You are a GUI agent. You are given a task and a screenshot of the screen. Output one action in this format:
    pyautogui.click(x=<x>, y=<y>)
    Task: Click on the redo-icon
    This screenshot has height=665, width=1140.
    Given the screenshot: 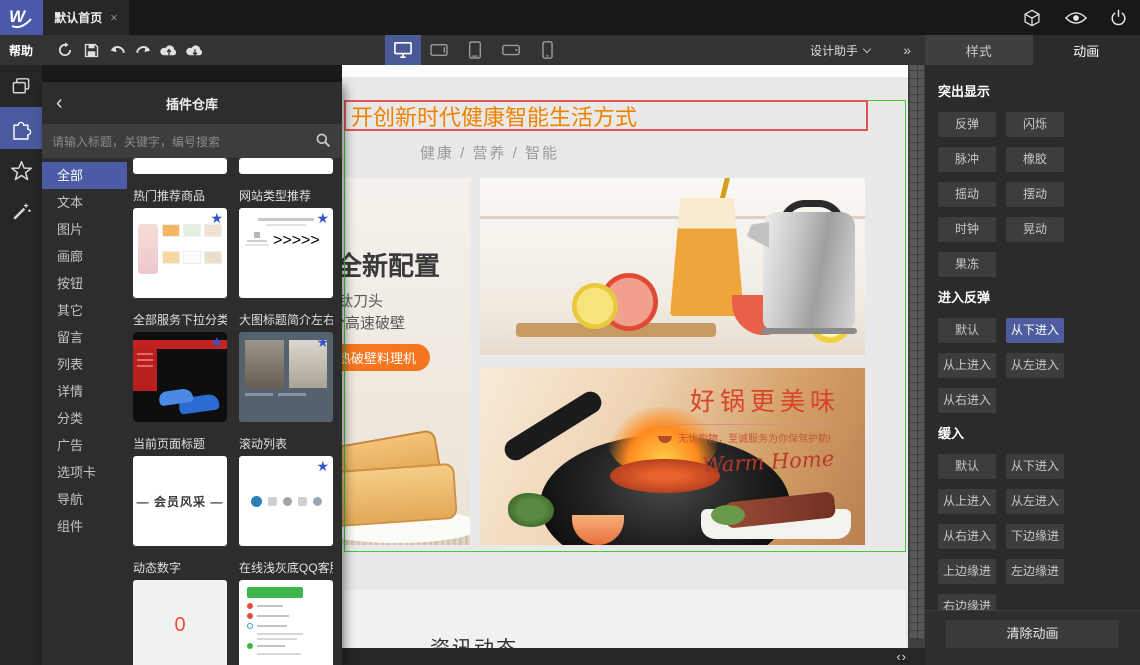 What is the action you would take?
    pyautogui.click(x=143, y=50)
    